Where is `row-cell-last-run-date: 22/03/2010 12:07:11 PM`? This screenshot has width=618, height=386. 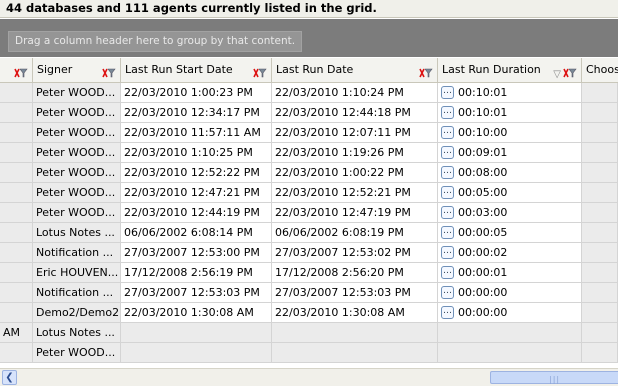
row-cell-last-run-date: 22/03/2010 12:07:11 PM is located at coordinates (355, 133).